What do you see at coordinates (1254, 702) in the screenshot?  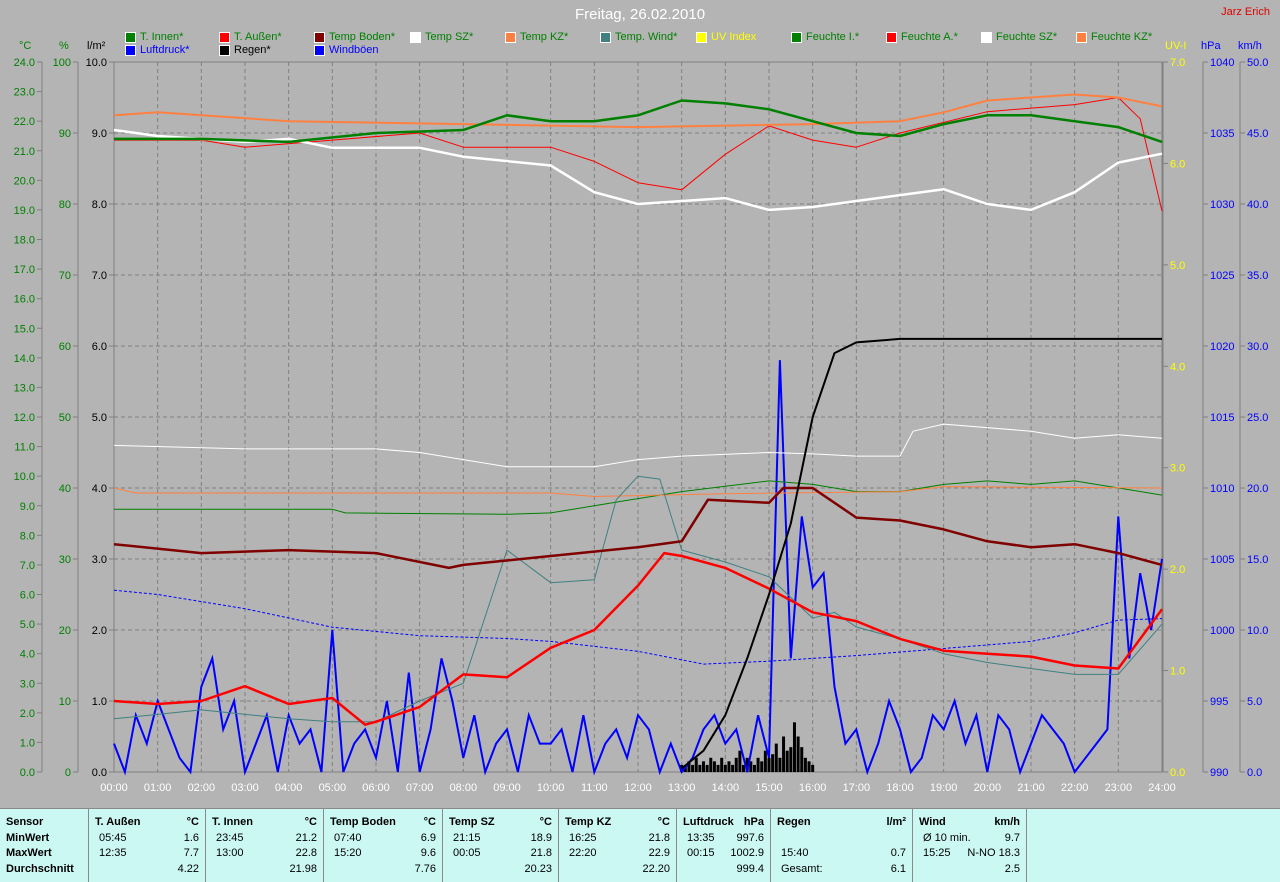 I see `kmh-axis-tick-label: 5.0` at bounding box center [1254, 702].